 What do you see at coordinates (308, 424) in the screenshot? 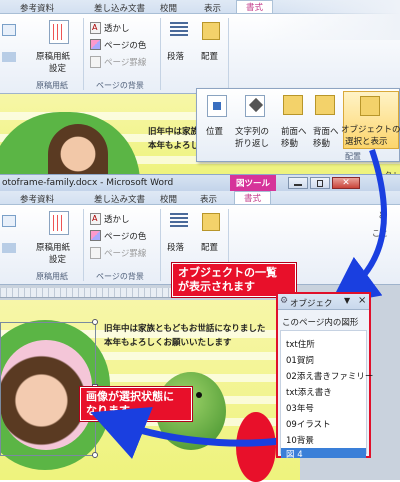
I see `list-item: 09イラスト` at bounding box center [308, 424].